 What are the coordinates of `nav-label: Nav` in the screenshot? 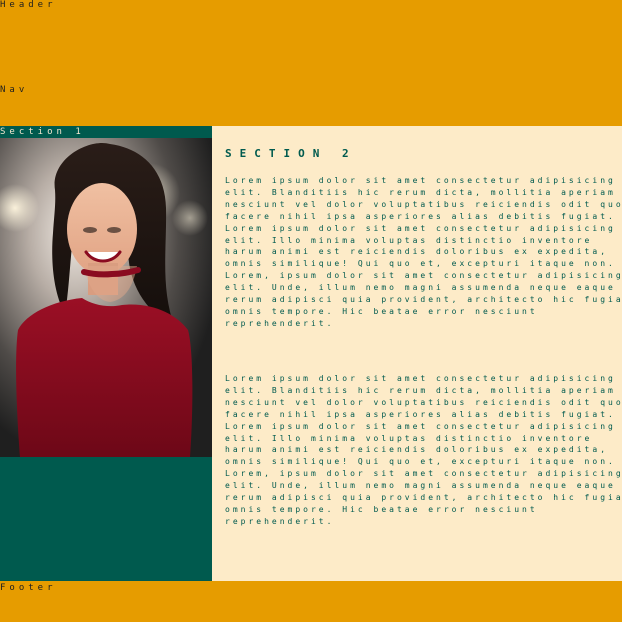 It's located at (14, 90).